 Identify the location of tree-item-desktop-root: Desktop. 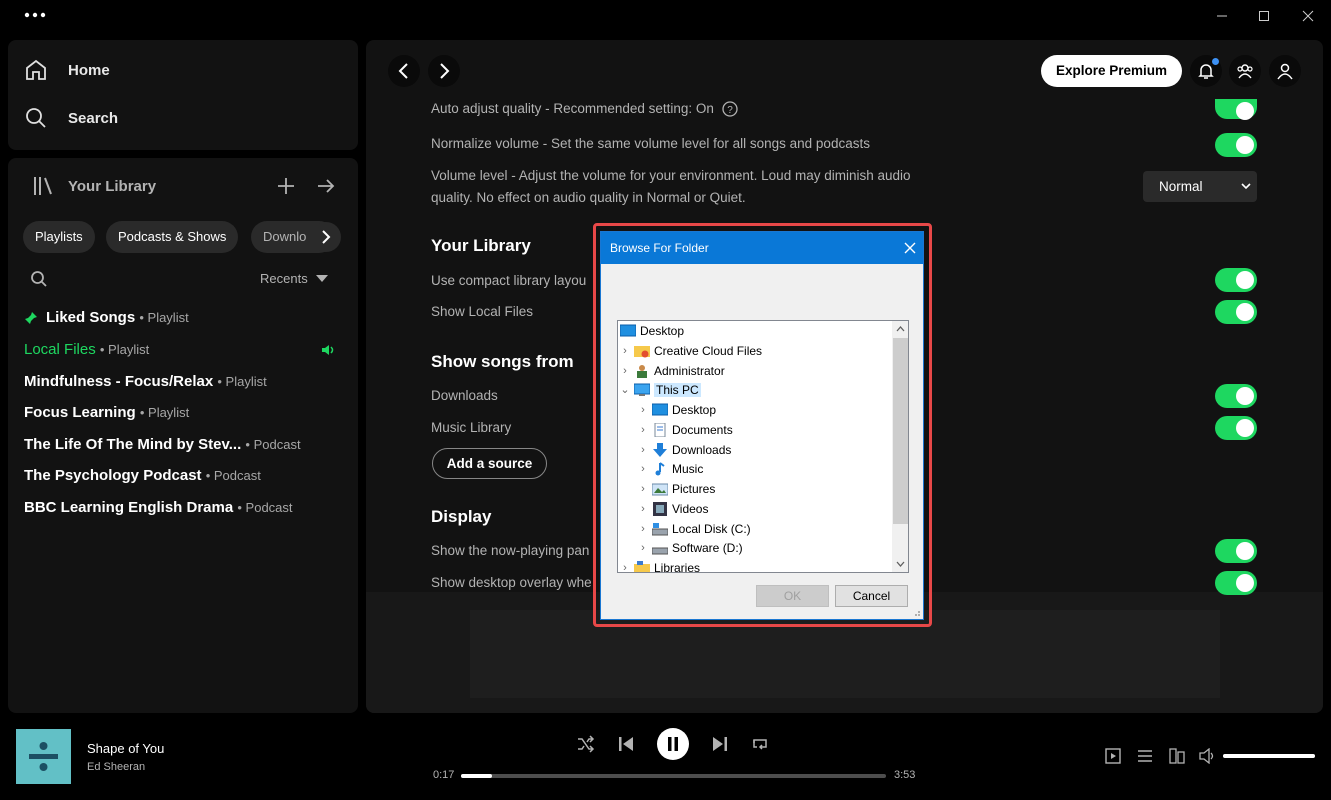
(651, 330).